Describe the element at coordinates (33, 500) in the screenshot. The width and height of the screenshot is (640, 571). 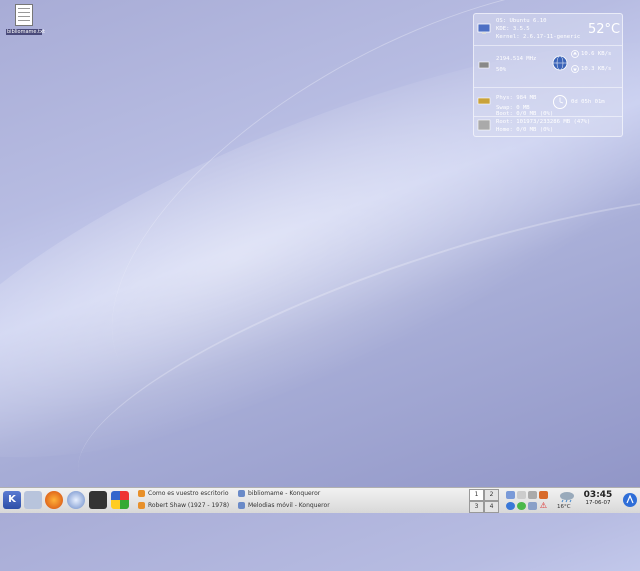
I see `show-desktop-icon` at that location.